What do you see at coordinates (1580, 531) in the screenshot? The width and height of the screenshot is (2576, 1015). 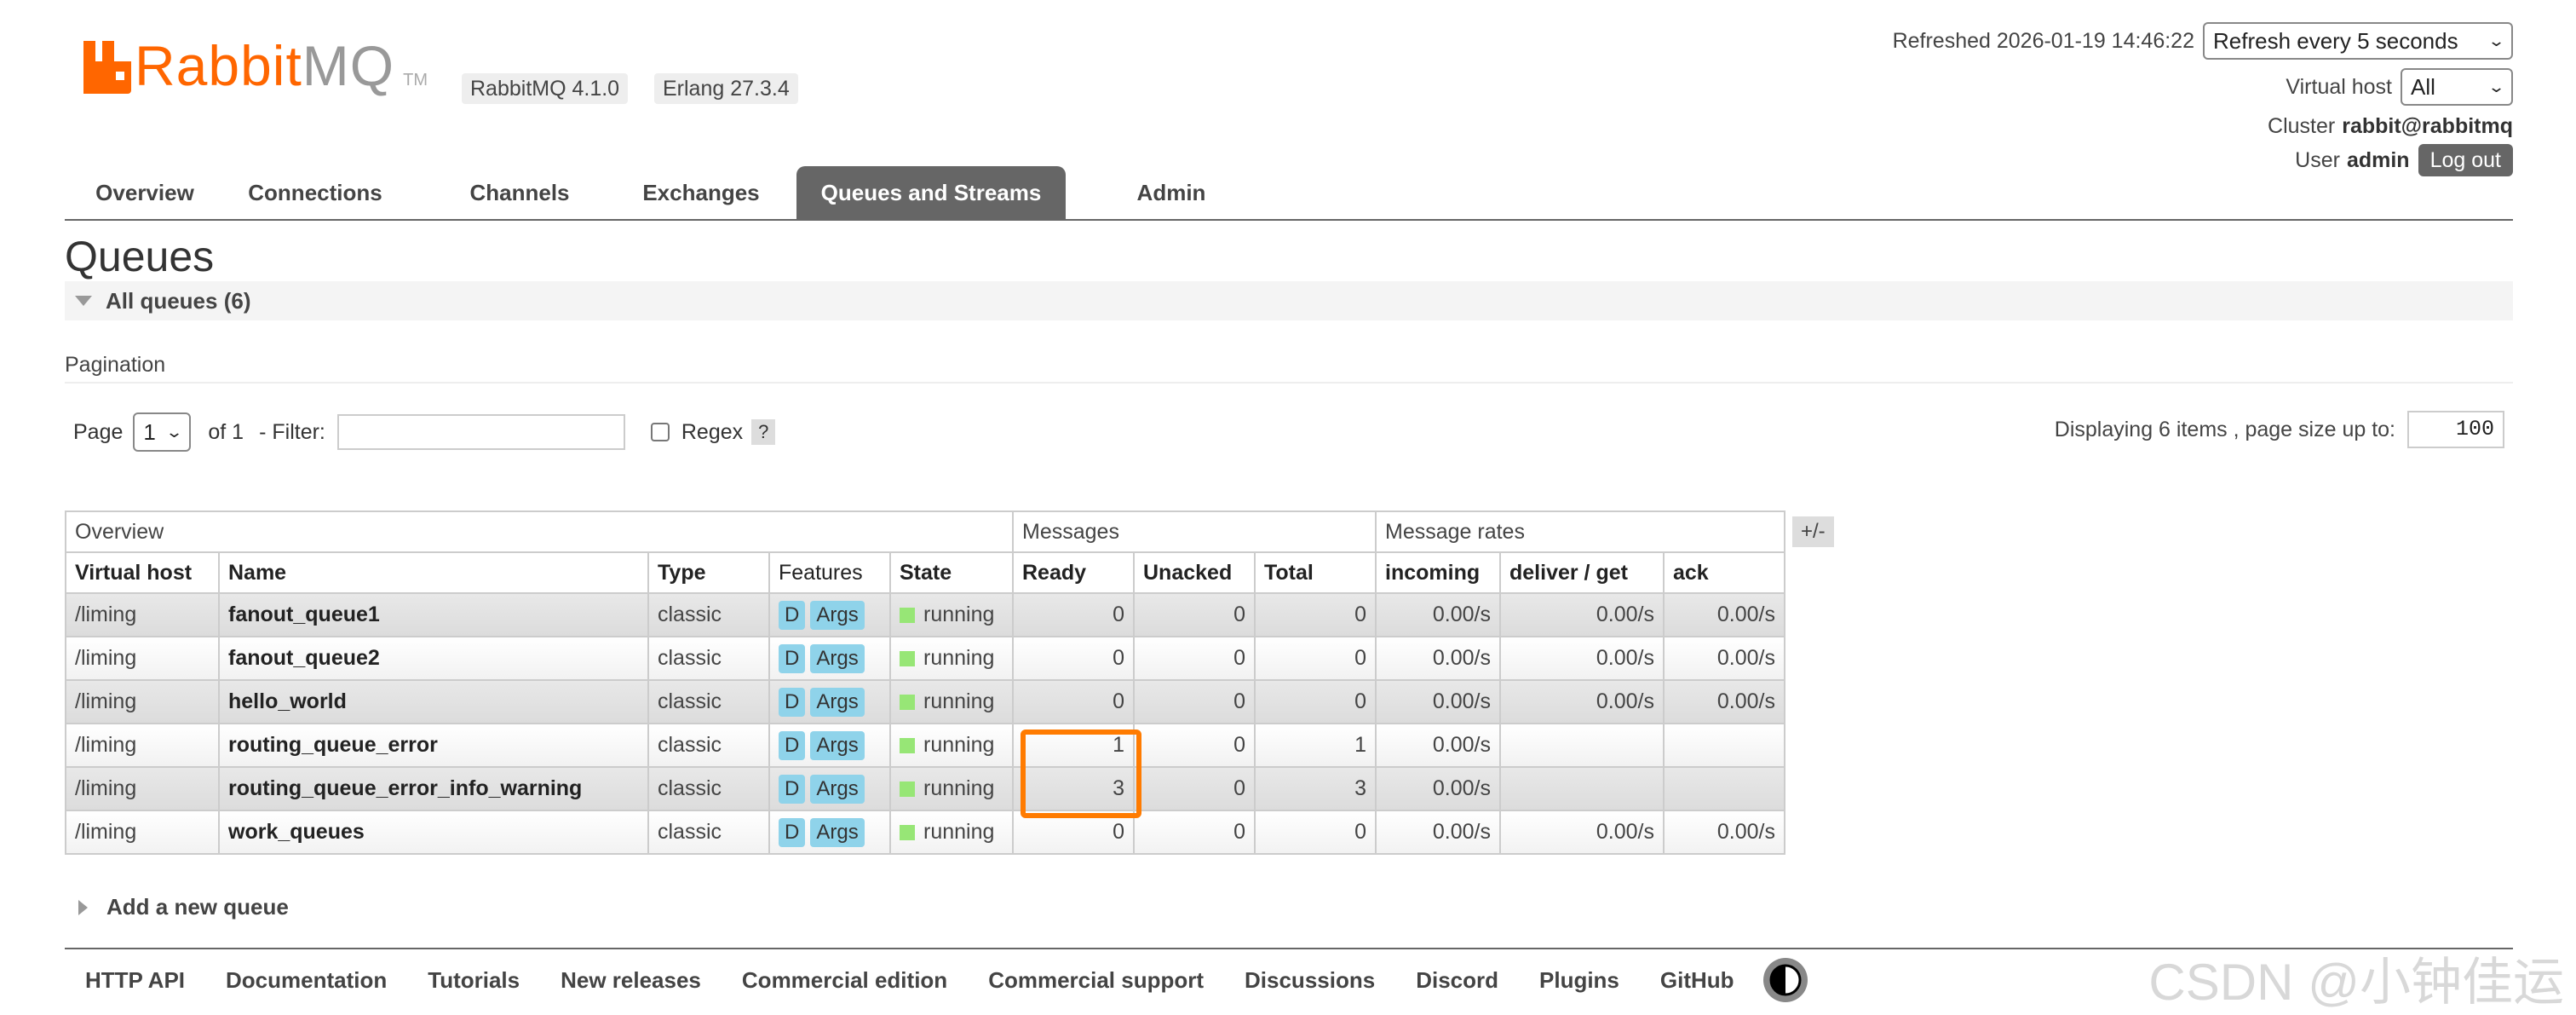 I see `group-message-rates: Message rates` at bounding box center [1580, 531].